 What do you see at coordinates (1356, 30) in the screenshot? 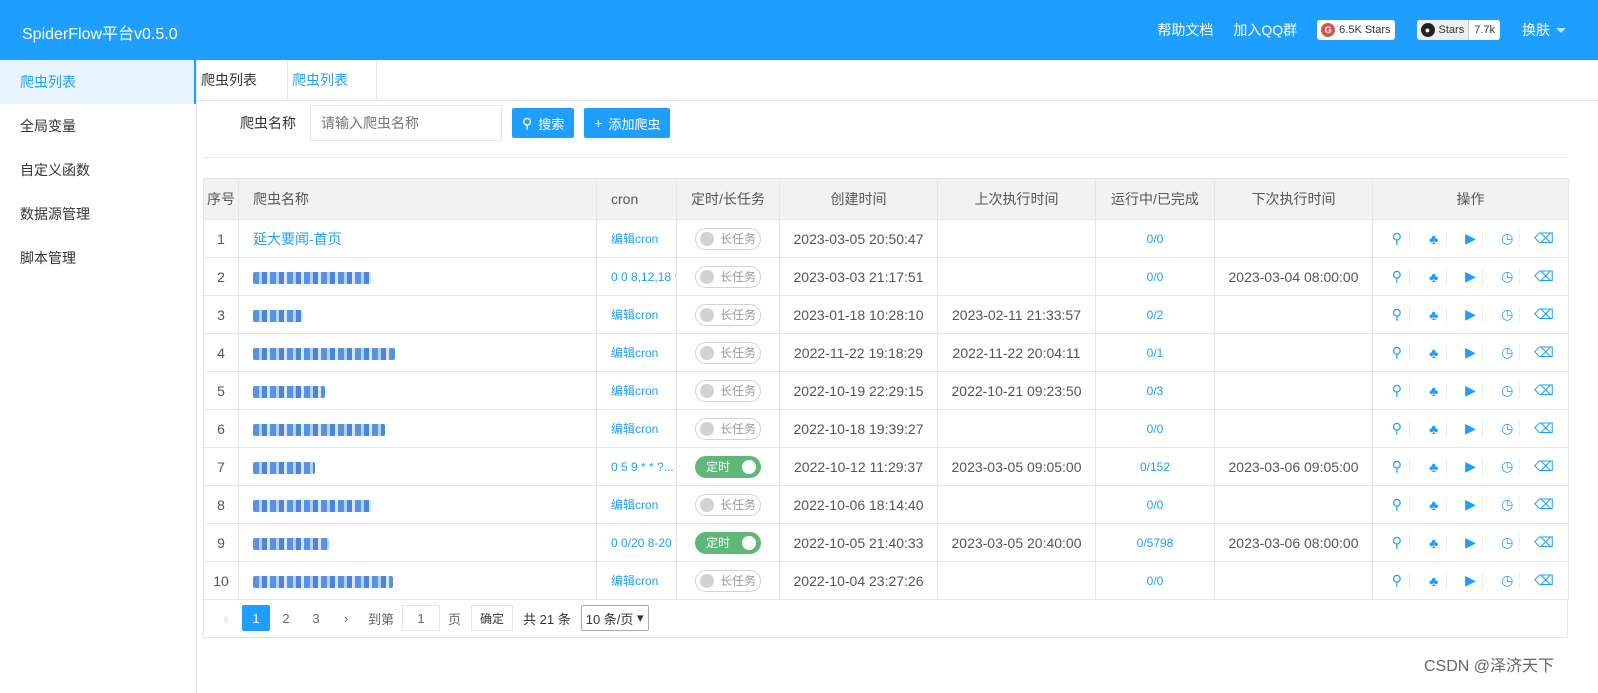
I see `gitee-stars-badge: G 6.5K Stars` at bounding box center [1356, 30].